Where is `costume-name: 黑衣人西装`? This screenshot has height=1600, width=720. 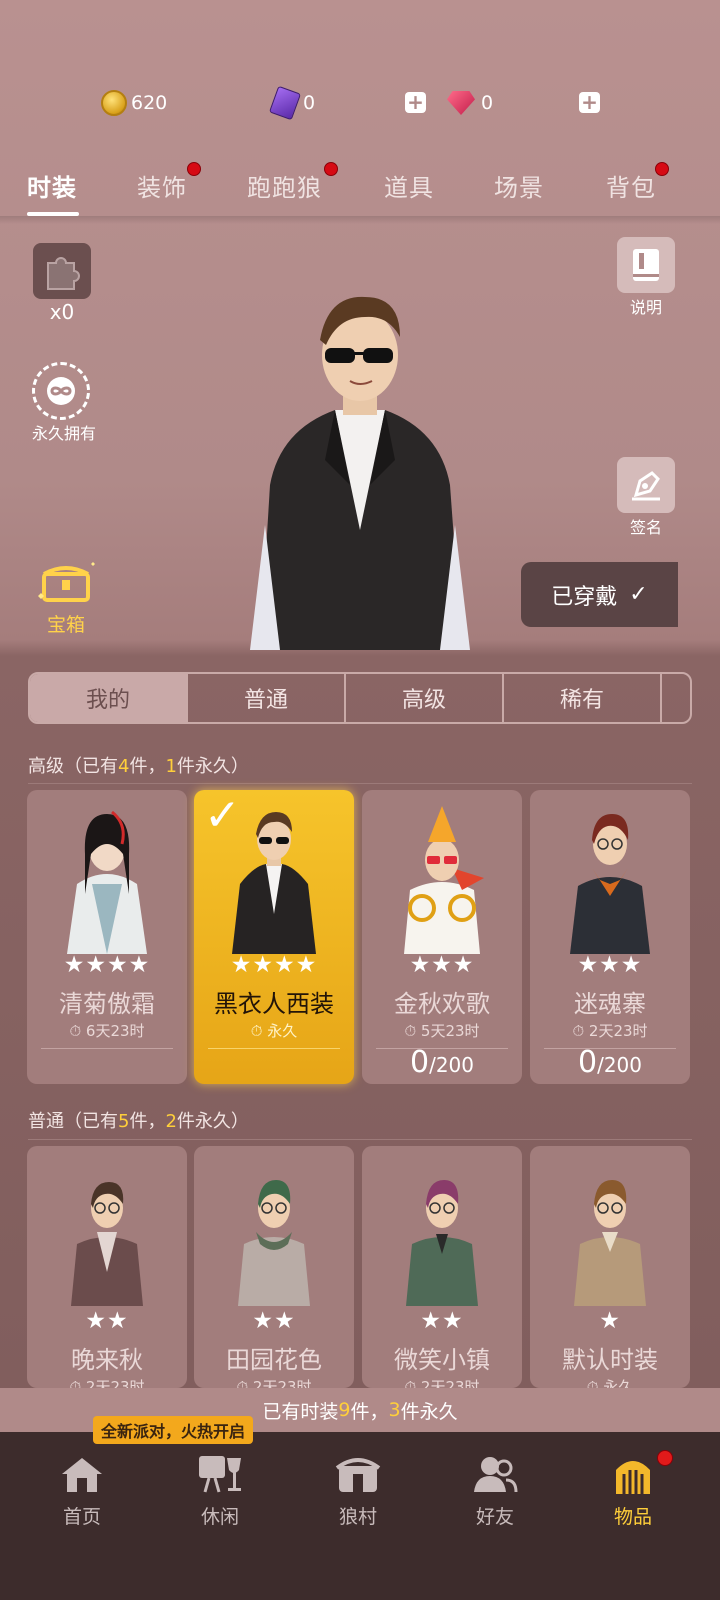 costume-name: 黑衣人西装 is located at coordinates (274, 1004).